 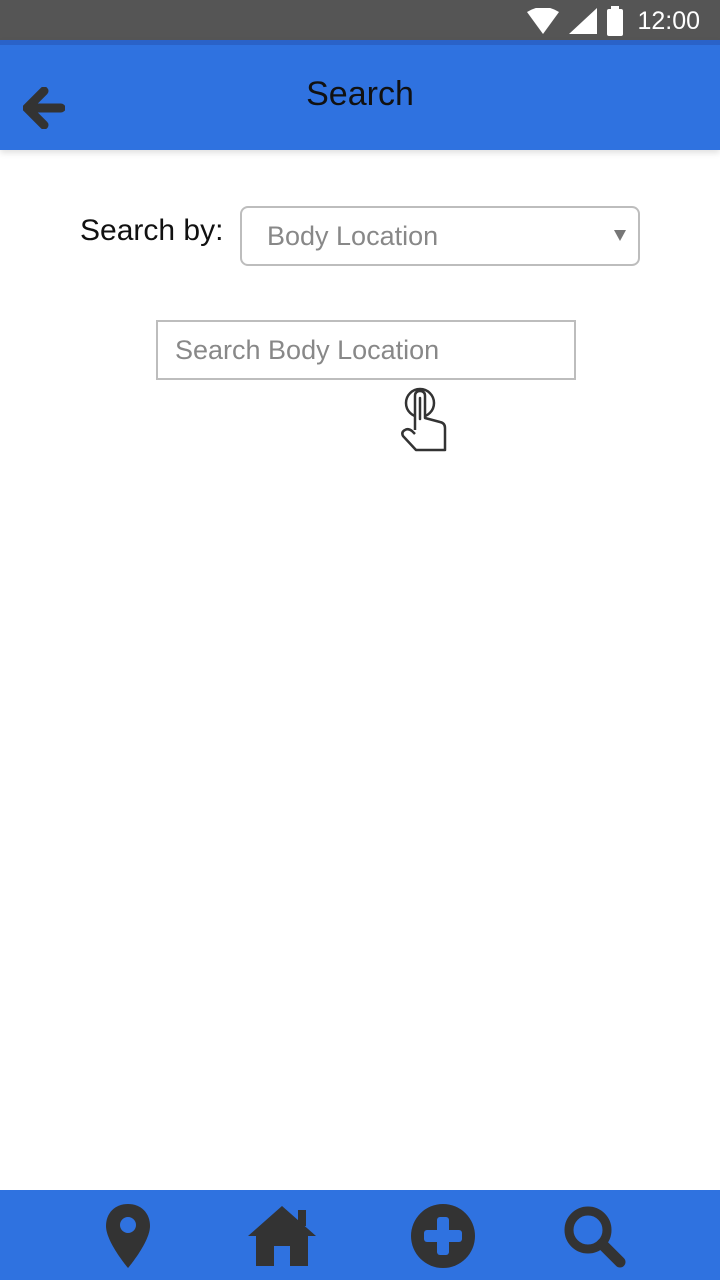 I want to click on map-pin-icon, so click(x=128, y=1236).